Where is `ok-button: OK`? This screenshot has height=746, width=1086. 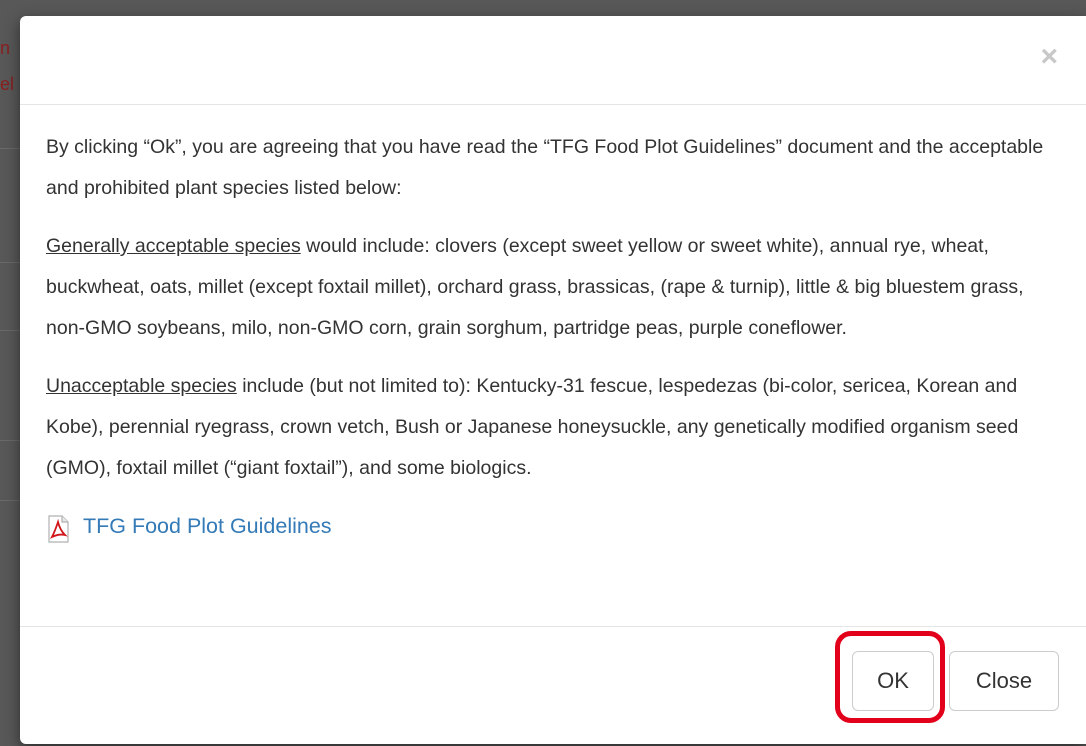
ok-button: OK is located at coordinates (893, 681).